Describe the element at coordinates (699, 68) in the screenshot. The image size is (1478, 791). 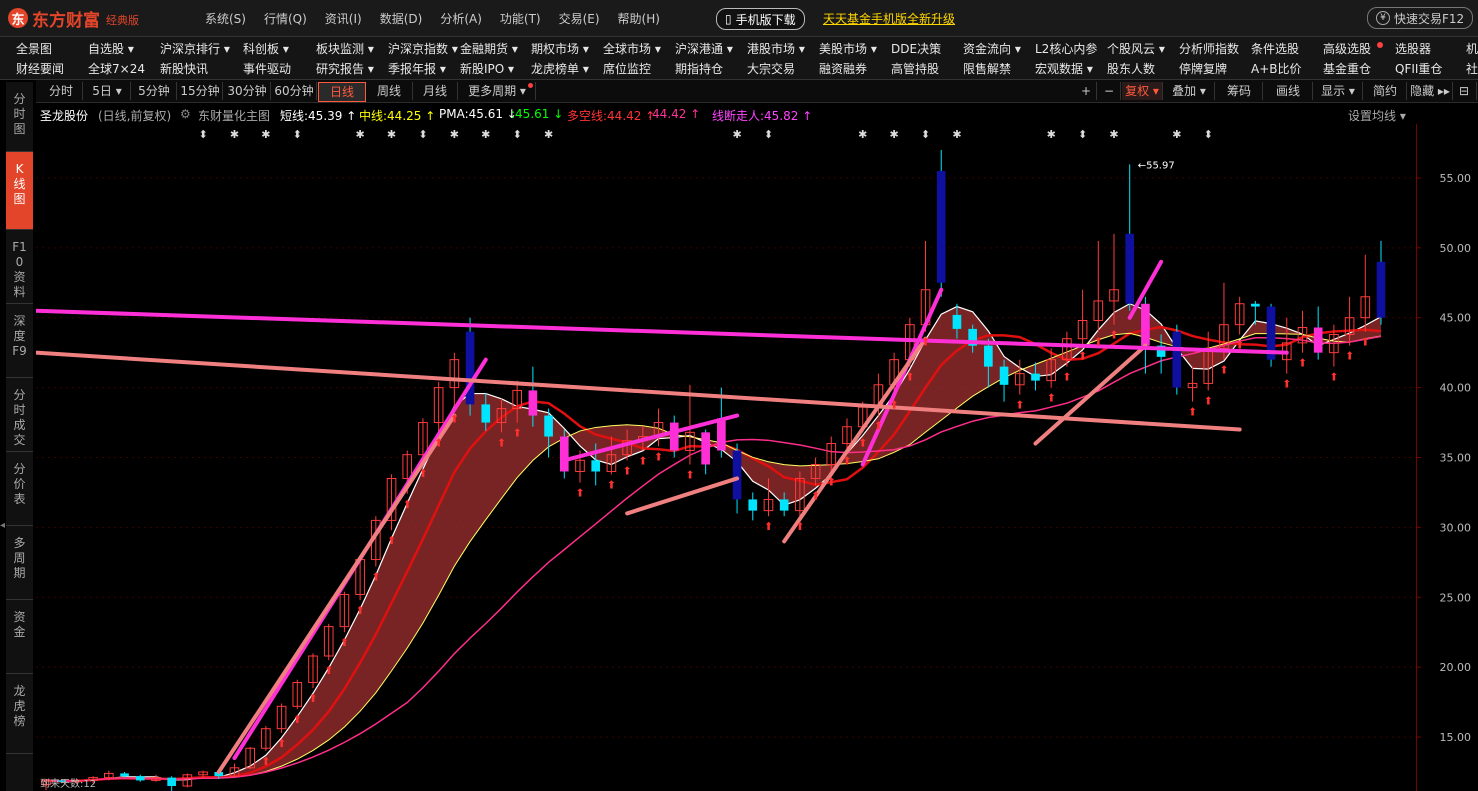
I see `nav-row2-item-9: 期指持仓` at that location.